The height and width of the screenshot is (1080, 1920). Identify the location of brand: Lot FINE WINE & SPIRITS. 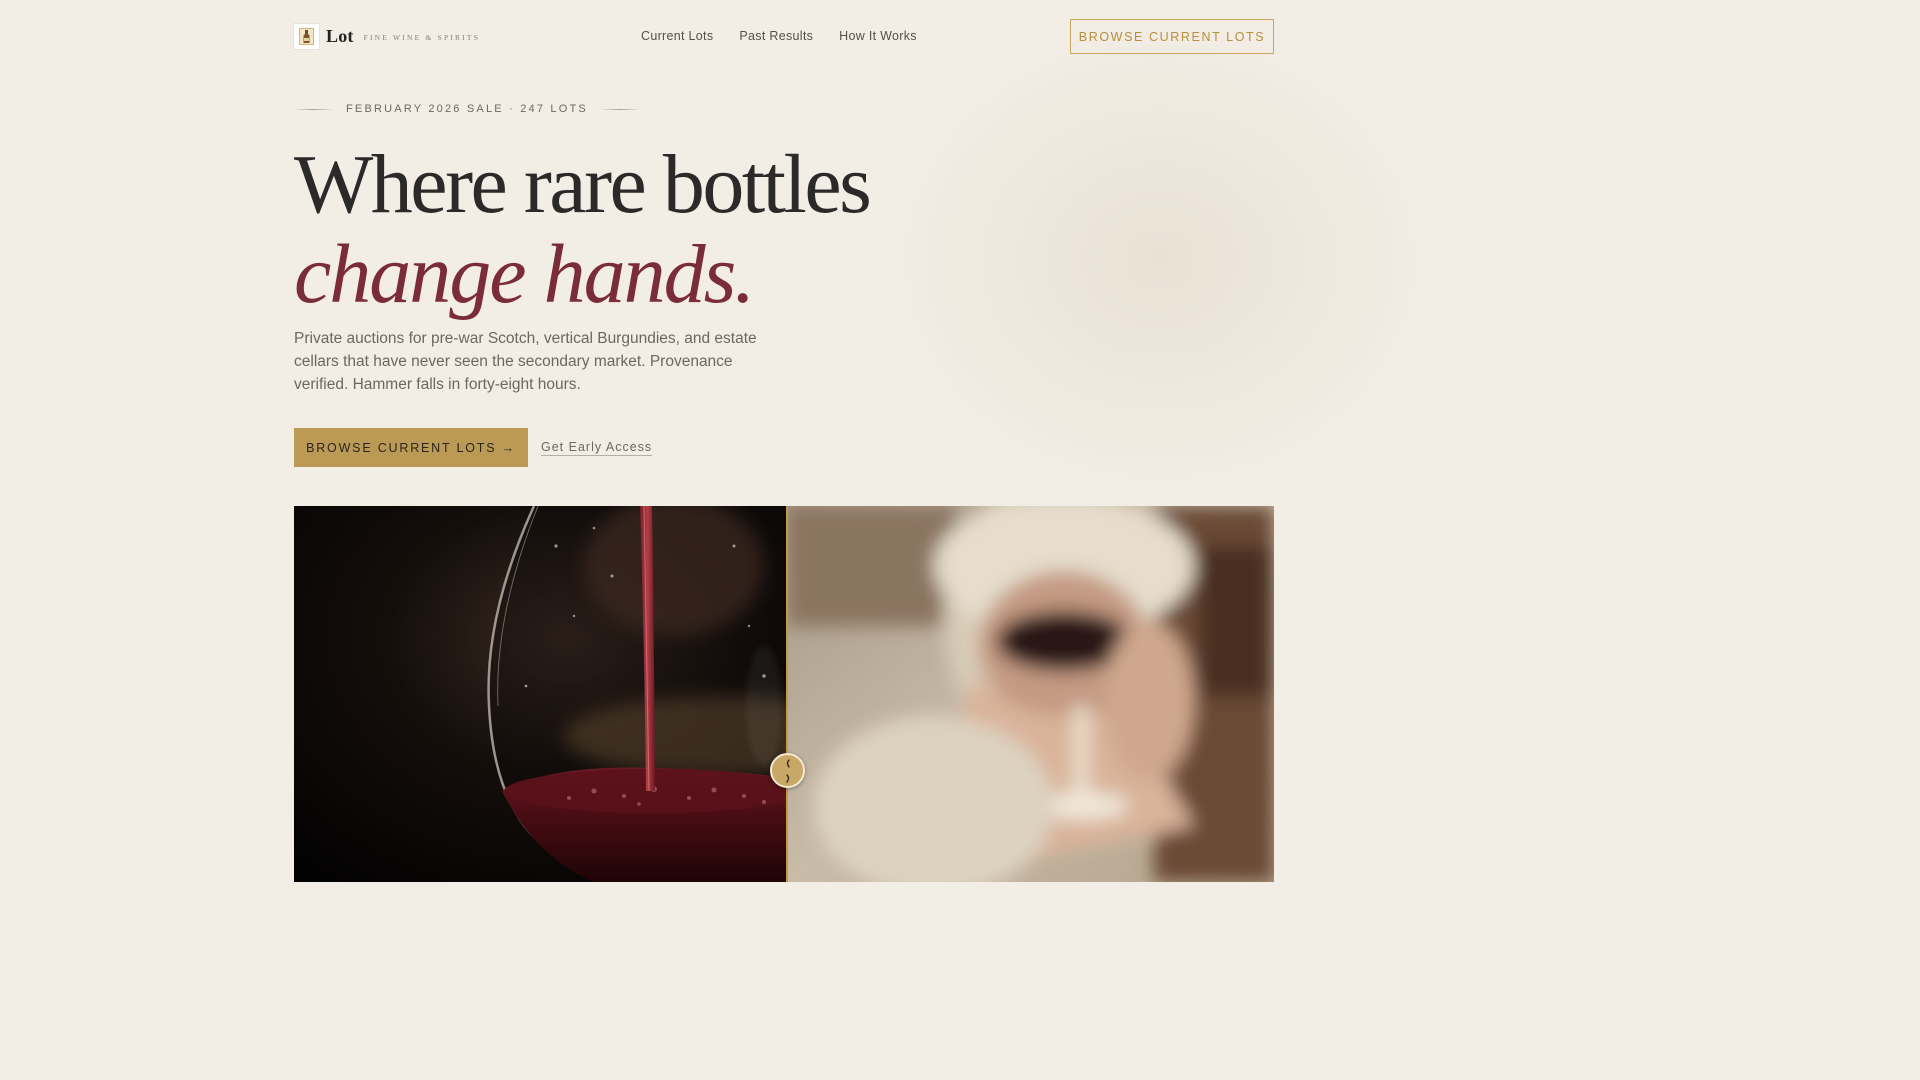
(387, 36).